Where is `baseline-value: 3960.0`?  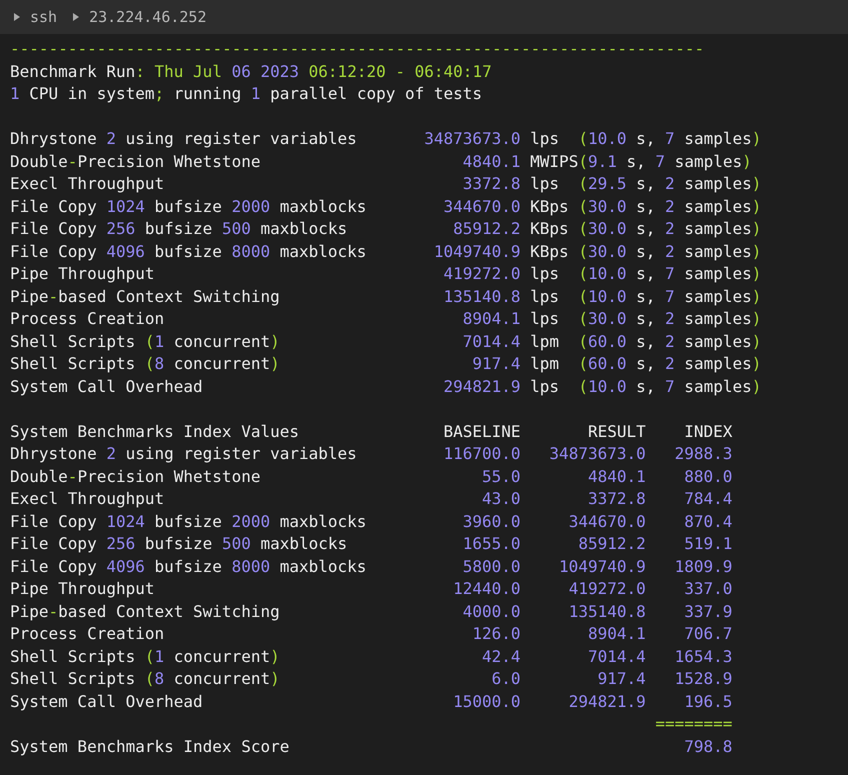 baseline-value: 3960.0 is located at coordinates (491, 521).